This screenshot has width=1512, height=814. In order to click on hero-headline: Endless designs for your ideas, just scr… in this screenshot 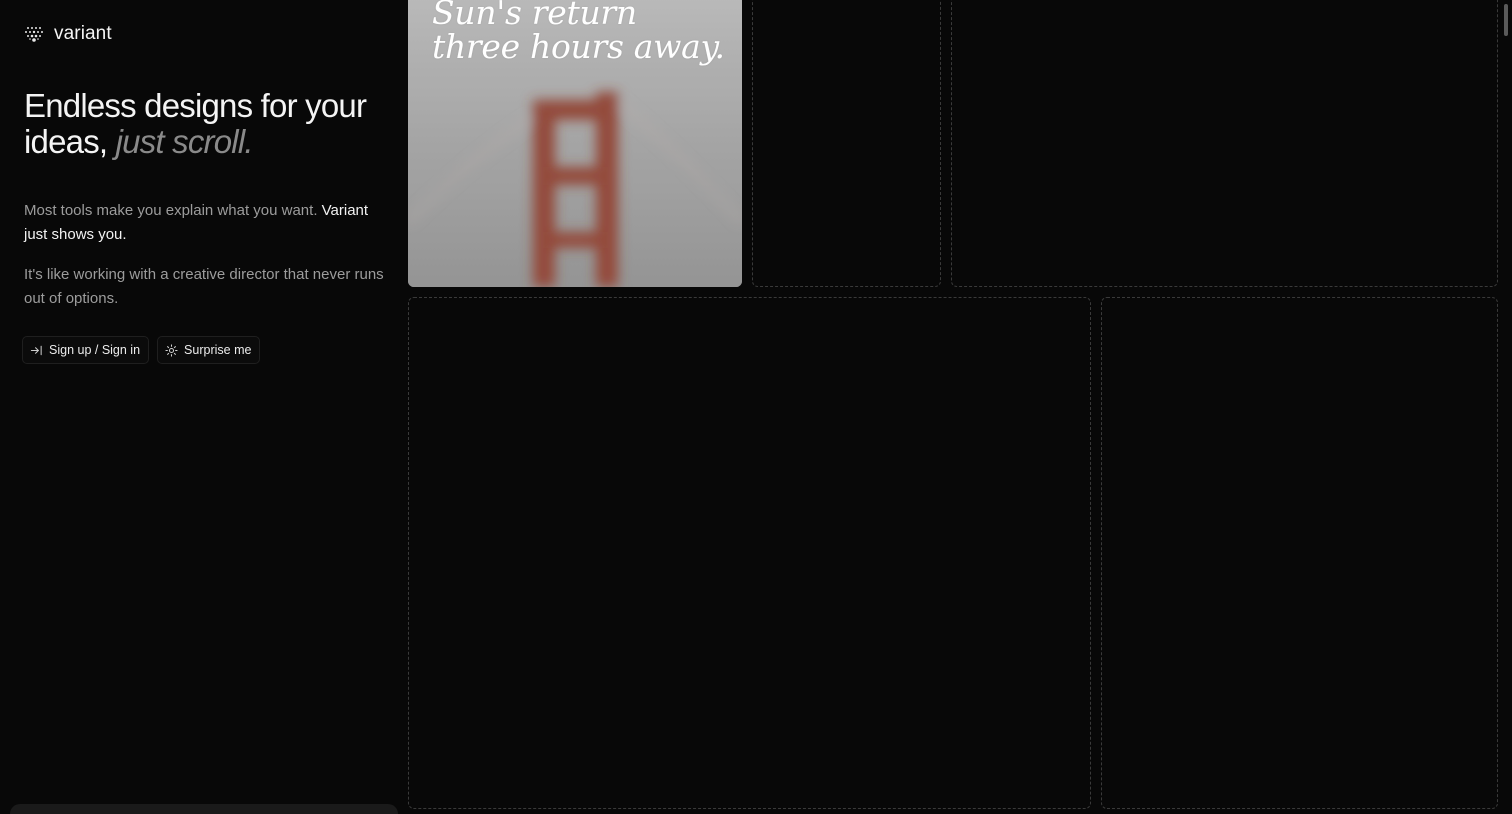, I will do `click(204, 124)`.